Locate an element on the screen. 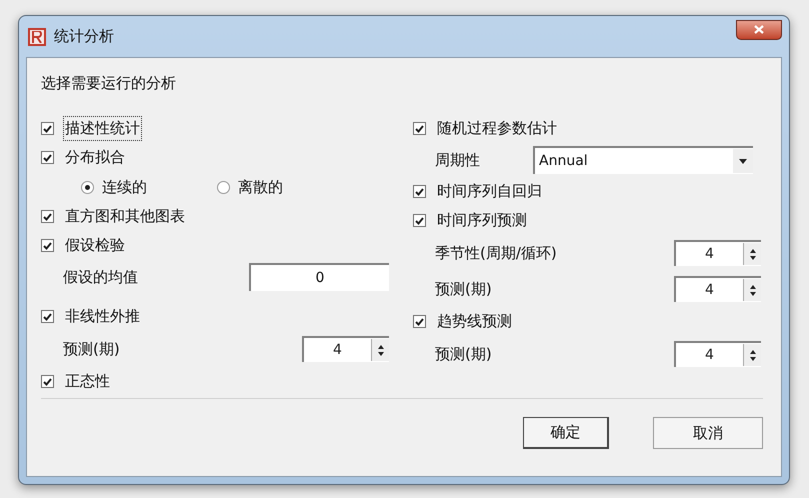 This screenshot has width=809, height=498. checkbox-label: 时间序列预测 is located at coordinates (482, 221).